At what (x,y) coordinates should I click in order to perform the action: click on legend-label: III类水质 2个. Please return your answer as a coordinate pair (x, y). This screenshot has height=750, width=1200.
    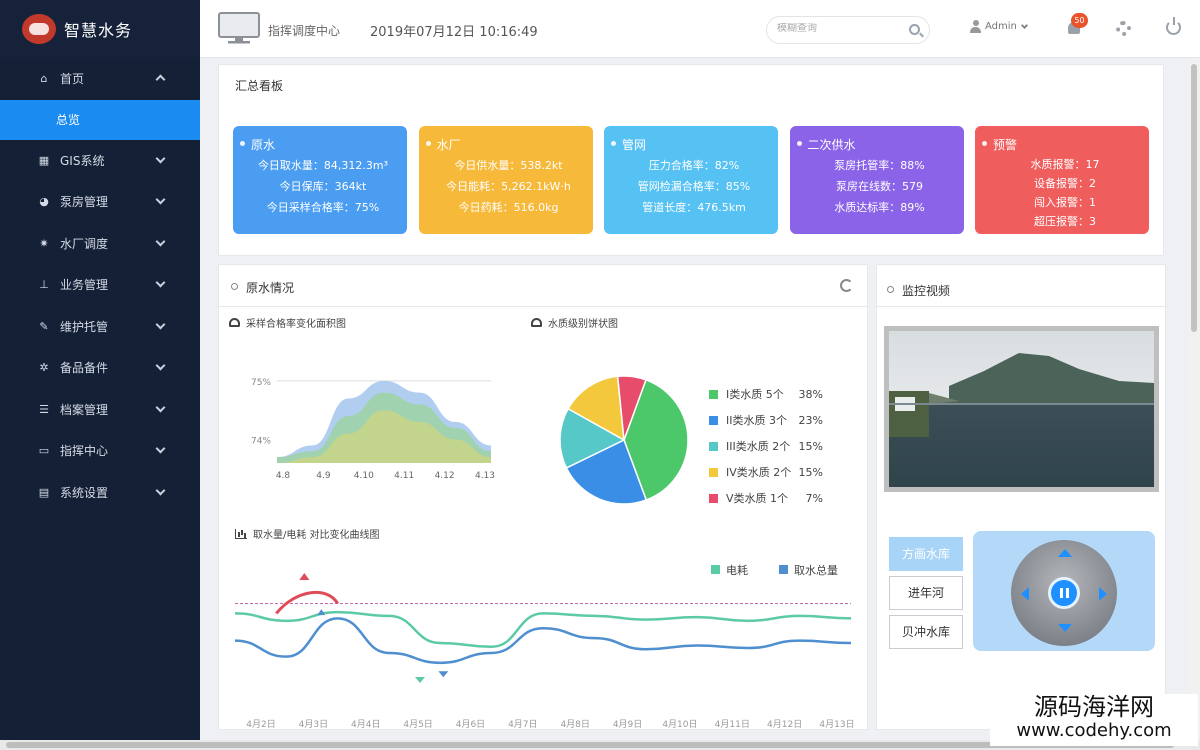
    Looking at the image, I should click on (758, 446).